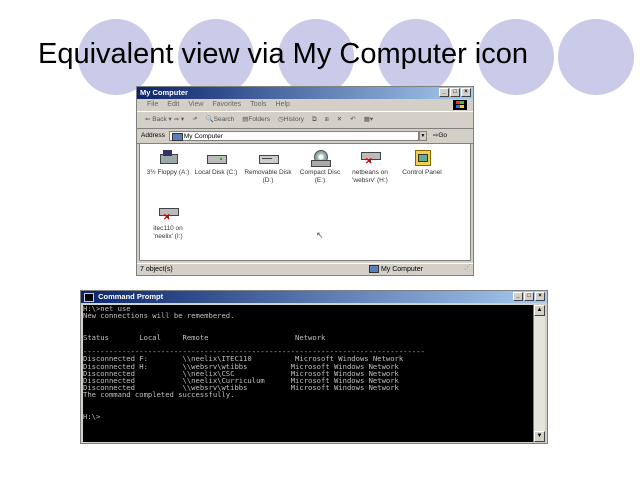 The image size is (640, 480). I want to click on console-line: The command completed successfully., so click(159, 395).